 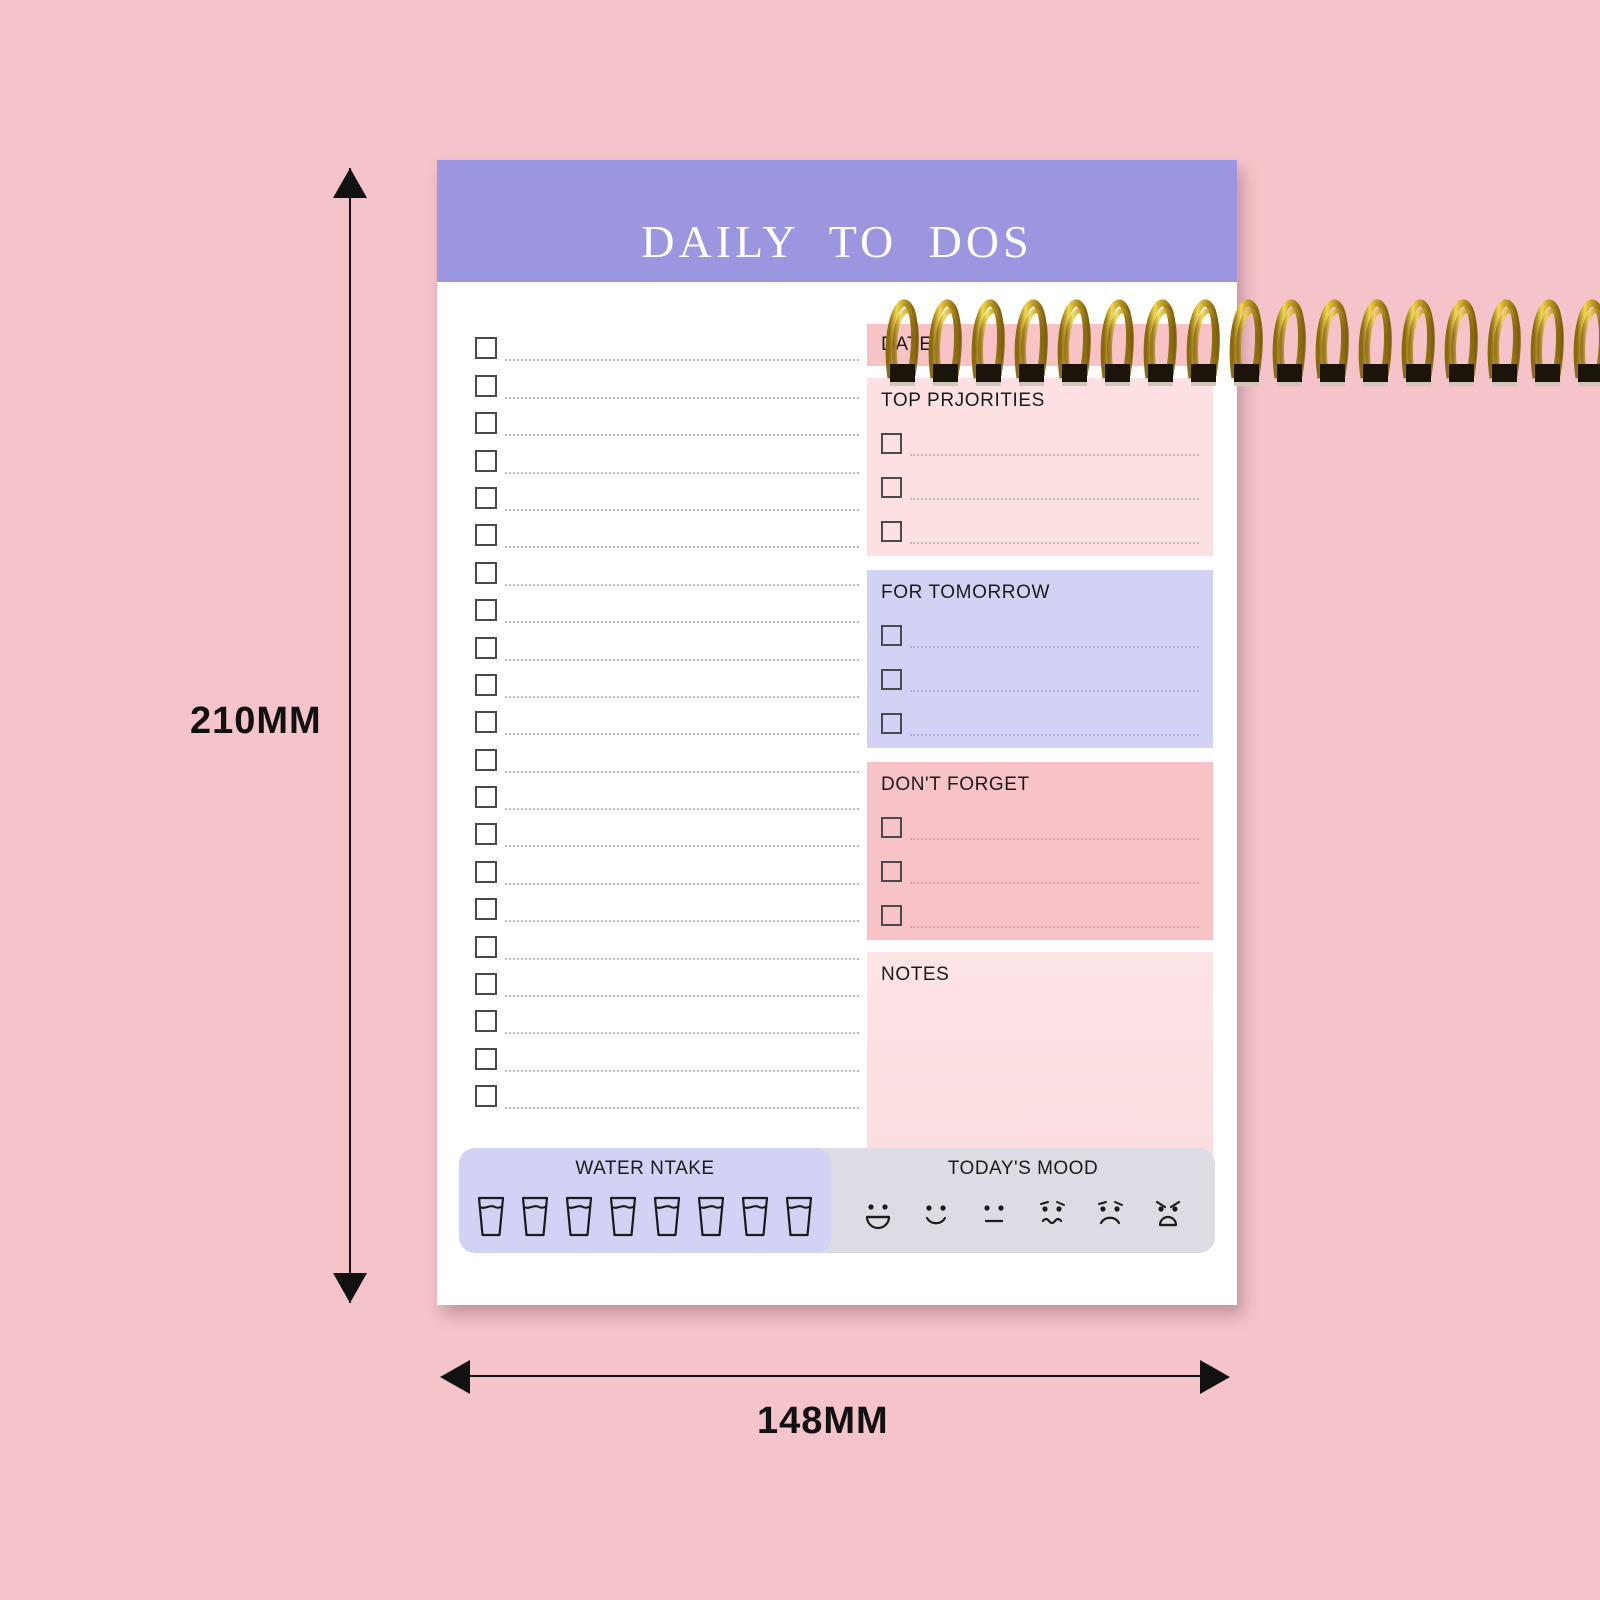 I want to click on grinning-face-icon, so click(x=878, y=1216).